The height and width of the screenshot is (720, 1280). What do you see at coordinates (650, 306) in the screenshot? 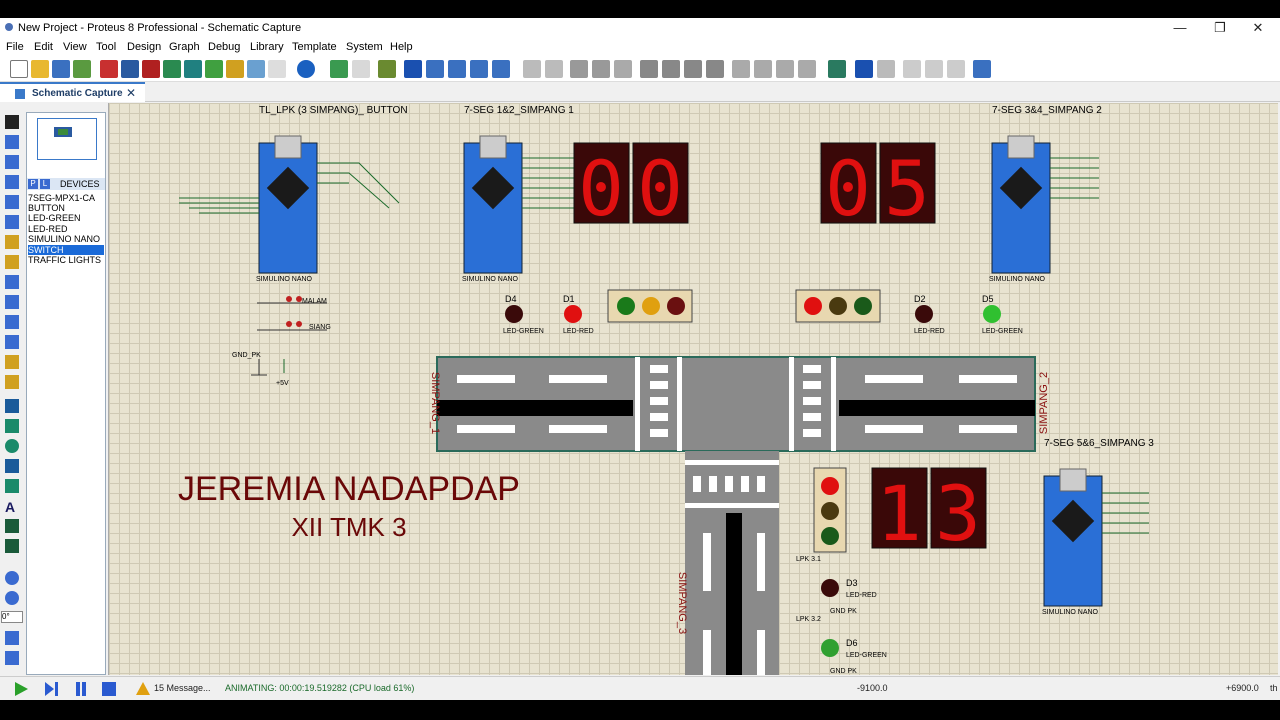
I see `traffic-light-s1` at bounding box center [650, 306].